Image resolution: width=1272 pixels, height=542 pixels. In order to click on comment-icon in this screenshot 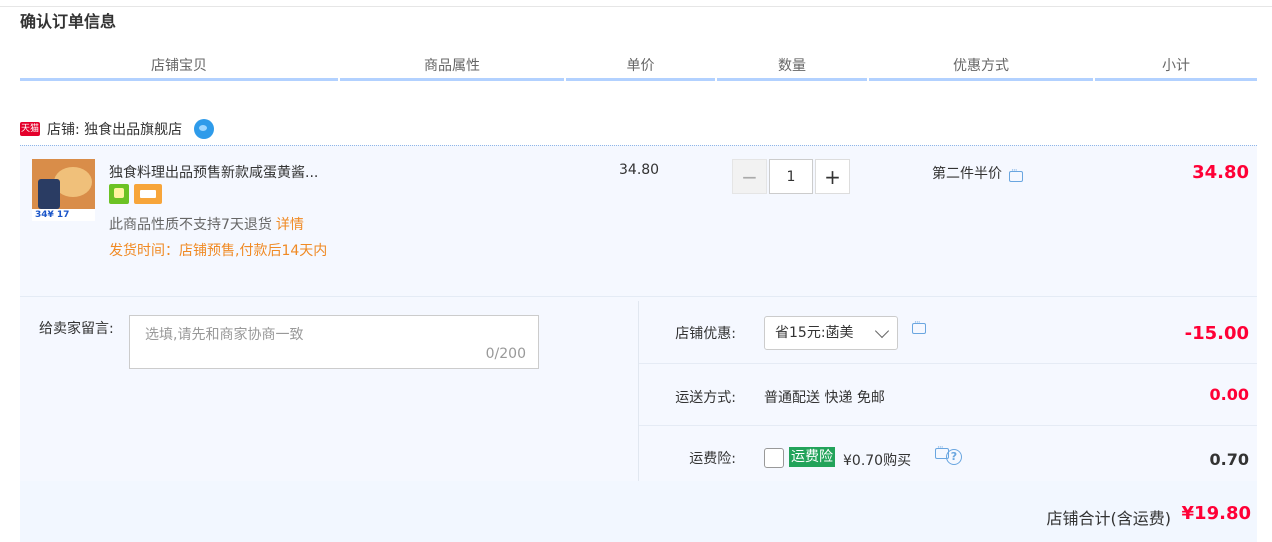, I will do `click(1016, 174)`.